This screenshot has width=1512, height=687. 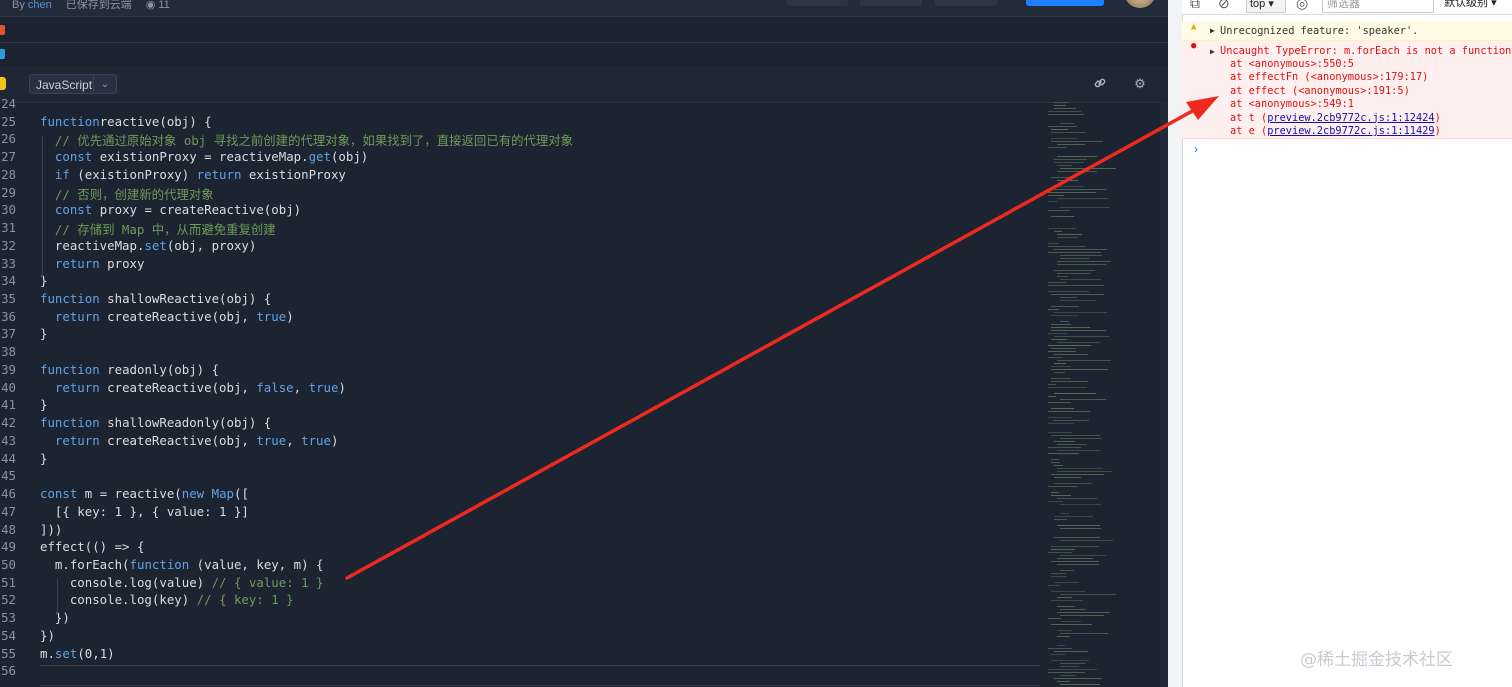 What do you see at coordinates (40, 5) in the screenshot?
I see `author-link: chen` at bounding box center [40, 5].